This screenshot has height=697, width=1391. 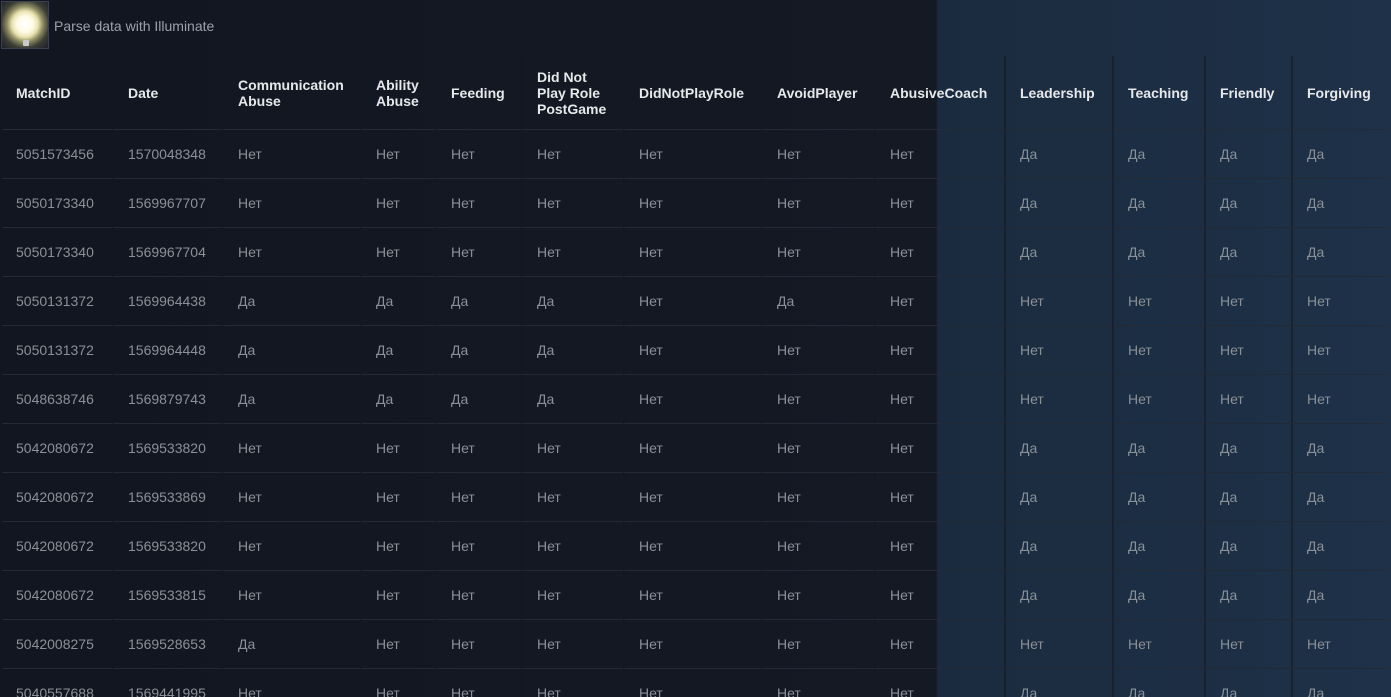 What do you see at coordinates (478, 93) in the screenshot?
I see `column-header-feeding: Feeding` at bounding box center [478, 93].